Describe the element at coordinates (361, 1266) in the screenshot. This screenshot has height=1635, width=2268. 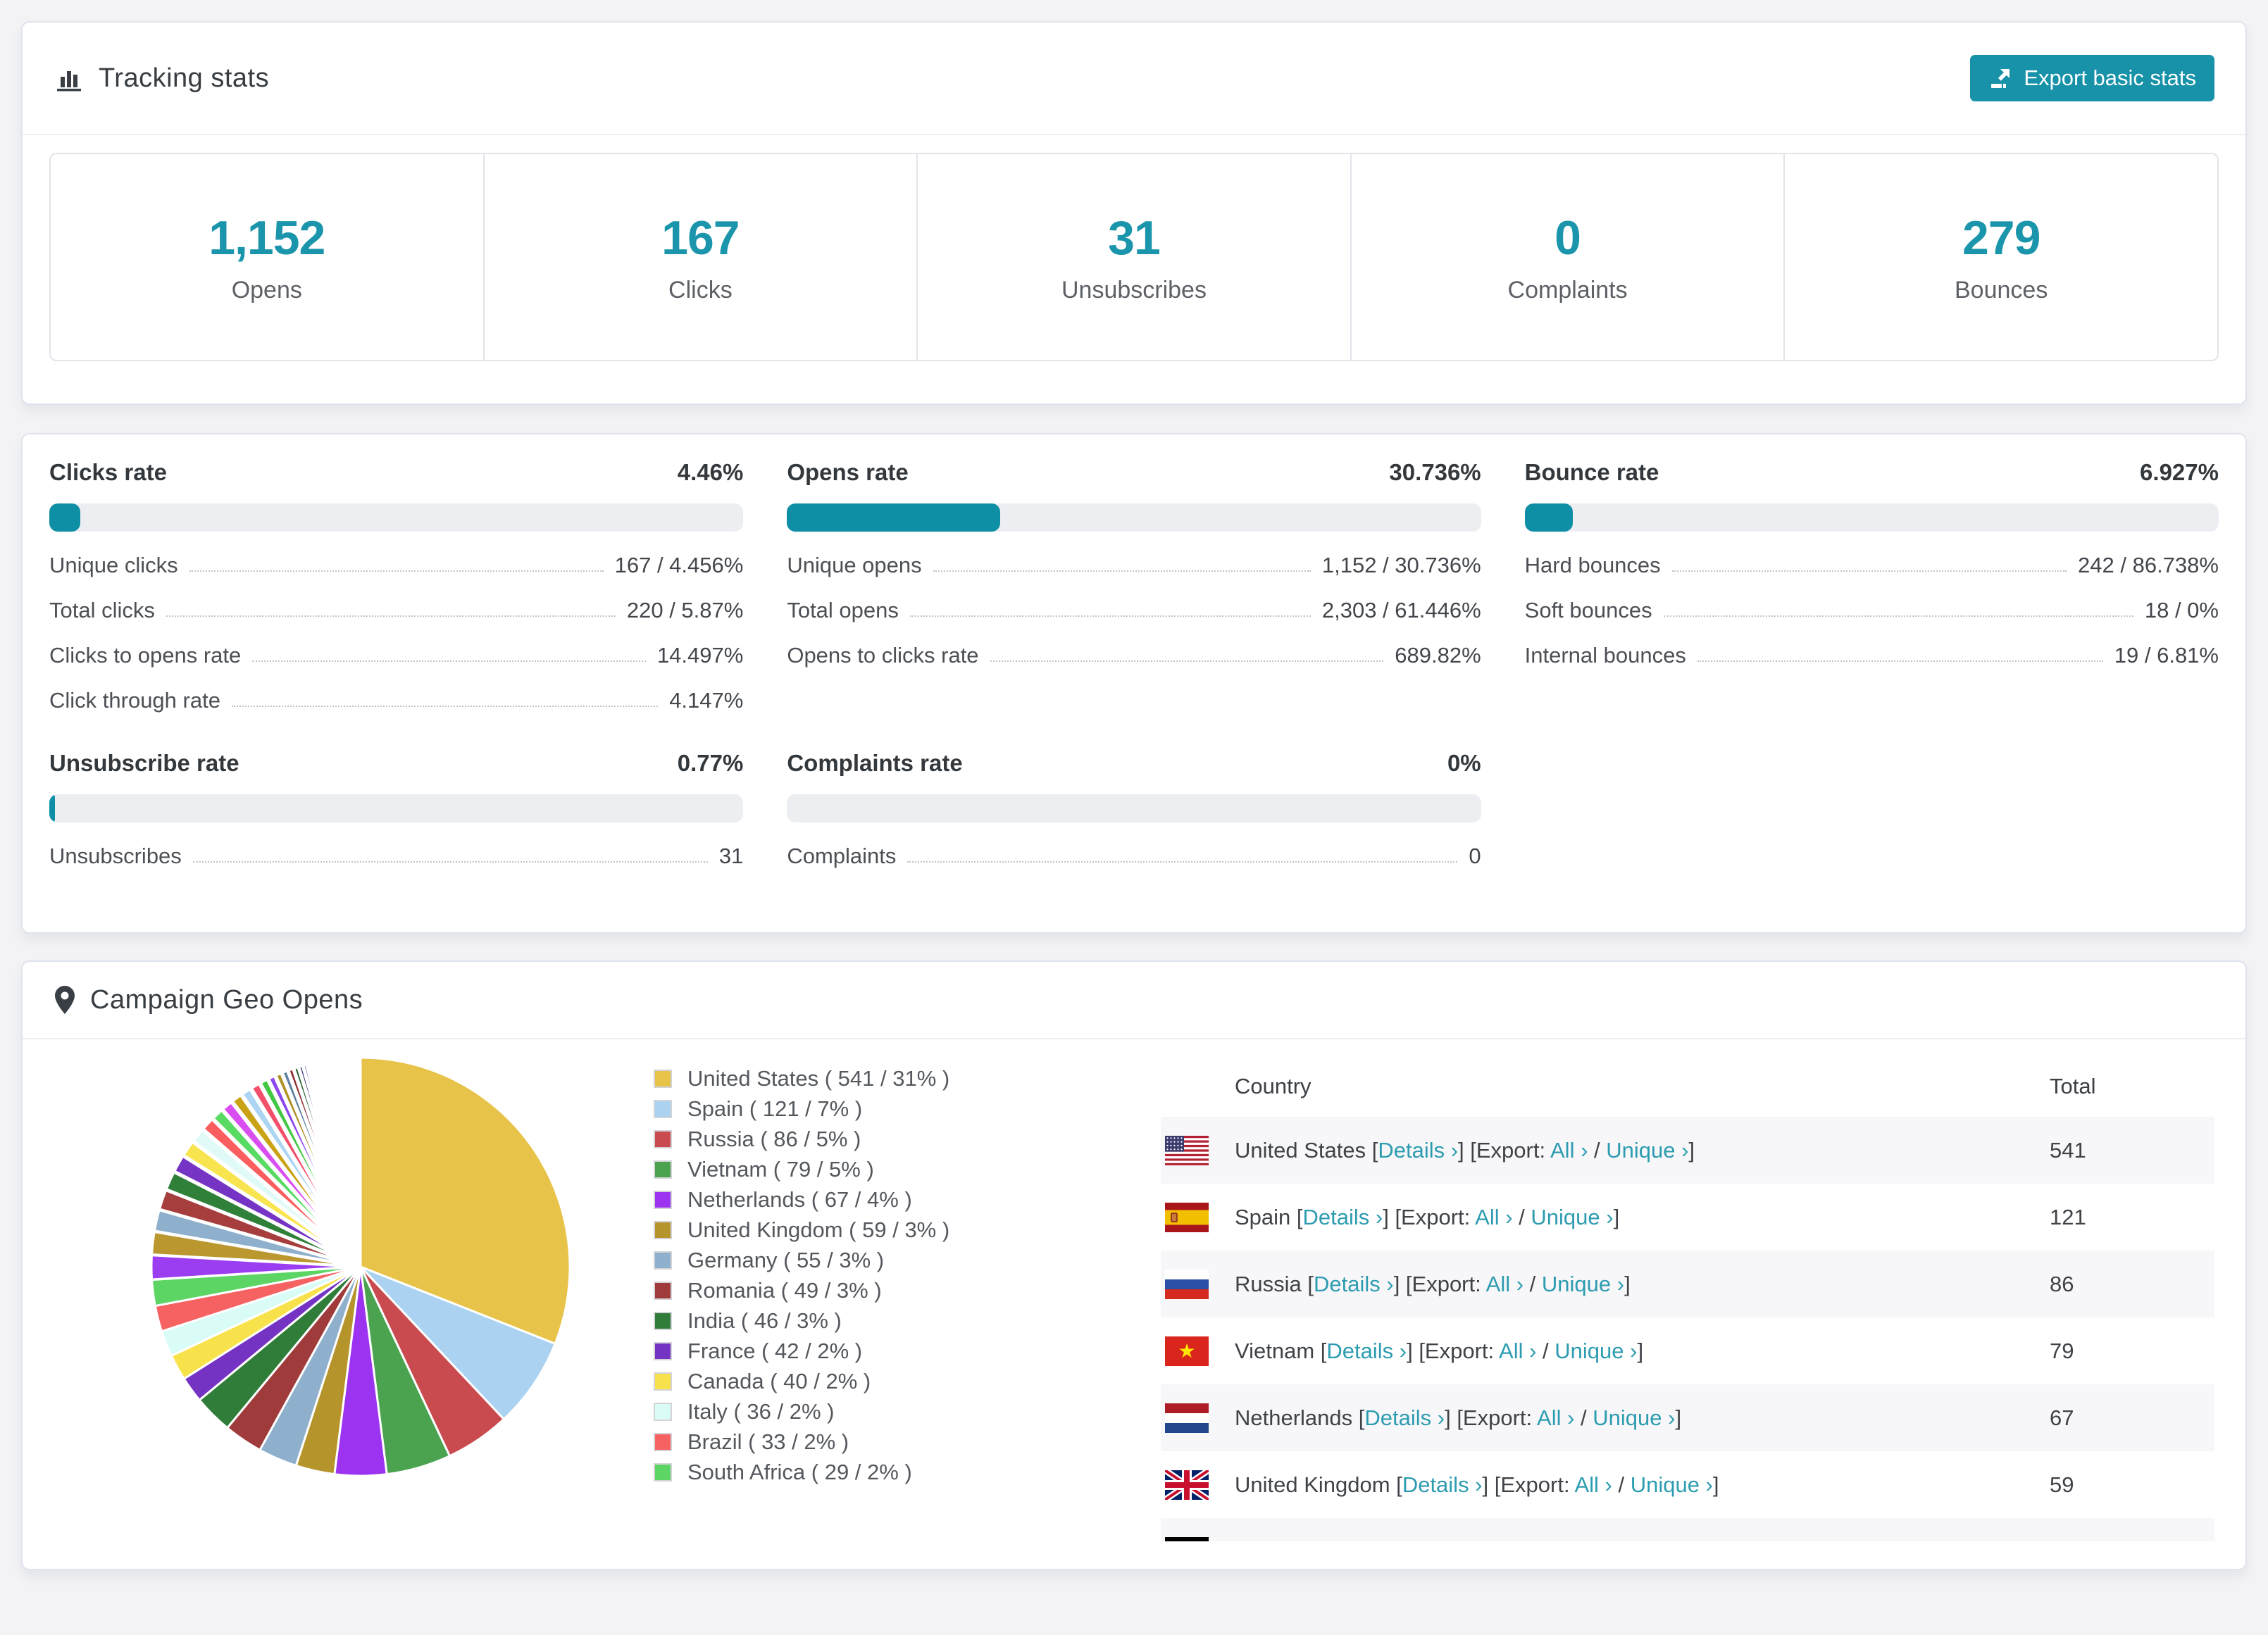
I see `geo-opens-pie-chart` at that location.